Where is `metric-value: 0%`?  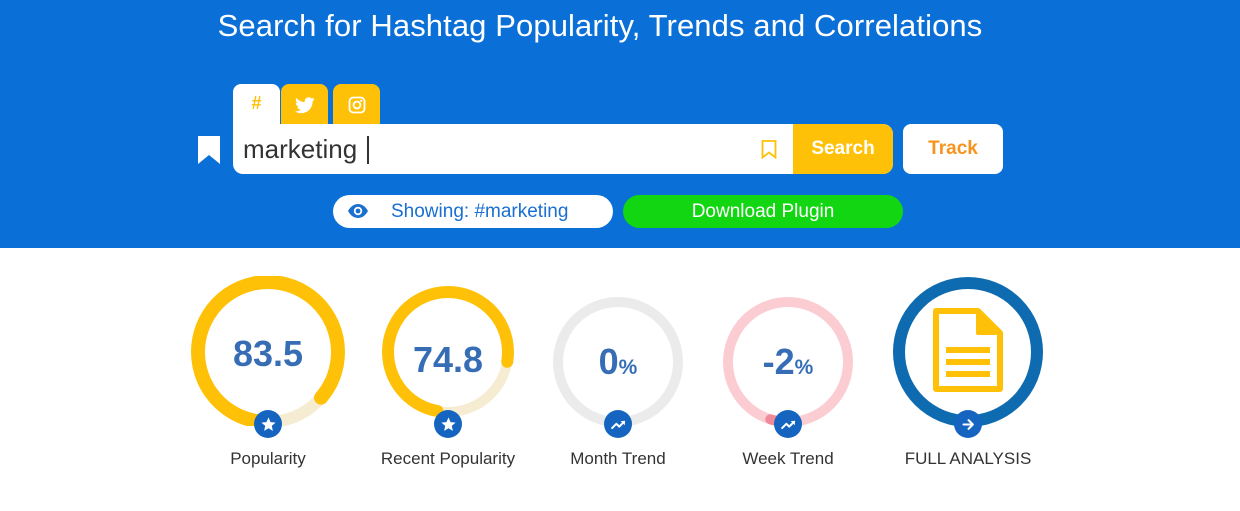
metric-value: 0% is located at coordinates (618, 362).